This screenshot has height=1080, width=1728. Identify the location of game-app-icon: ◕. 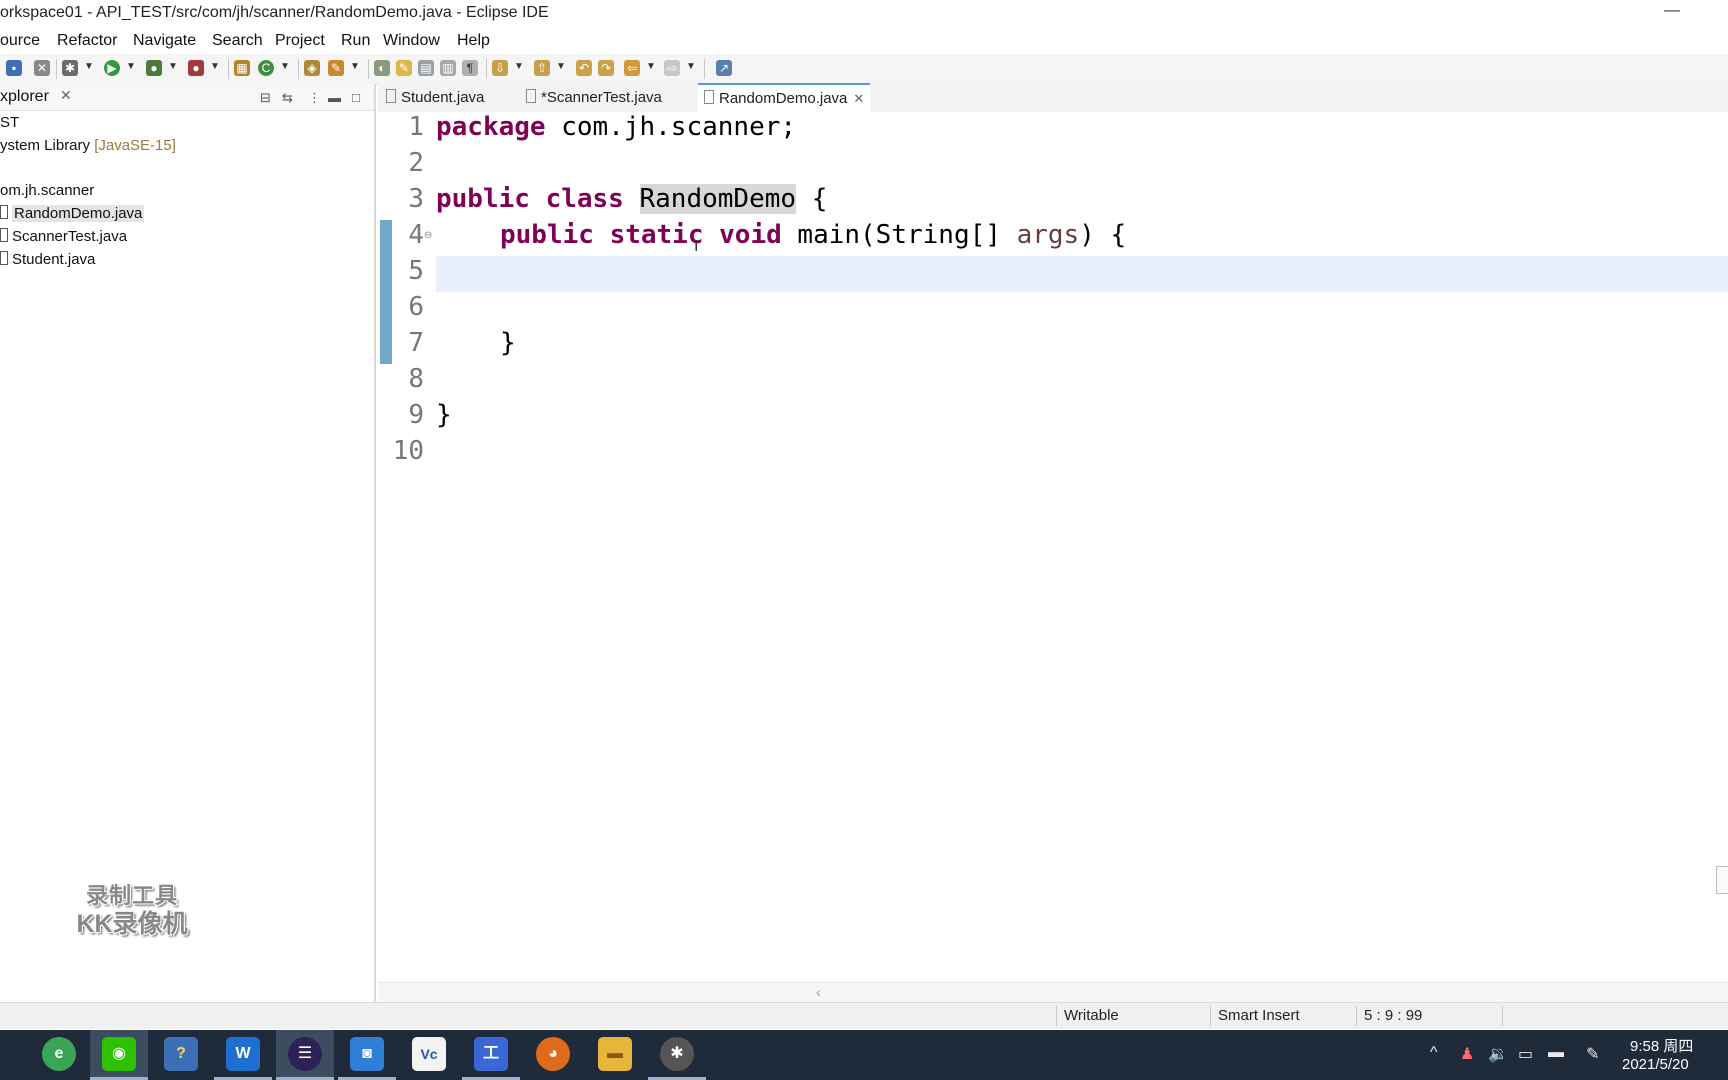
(553, 1054).